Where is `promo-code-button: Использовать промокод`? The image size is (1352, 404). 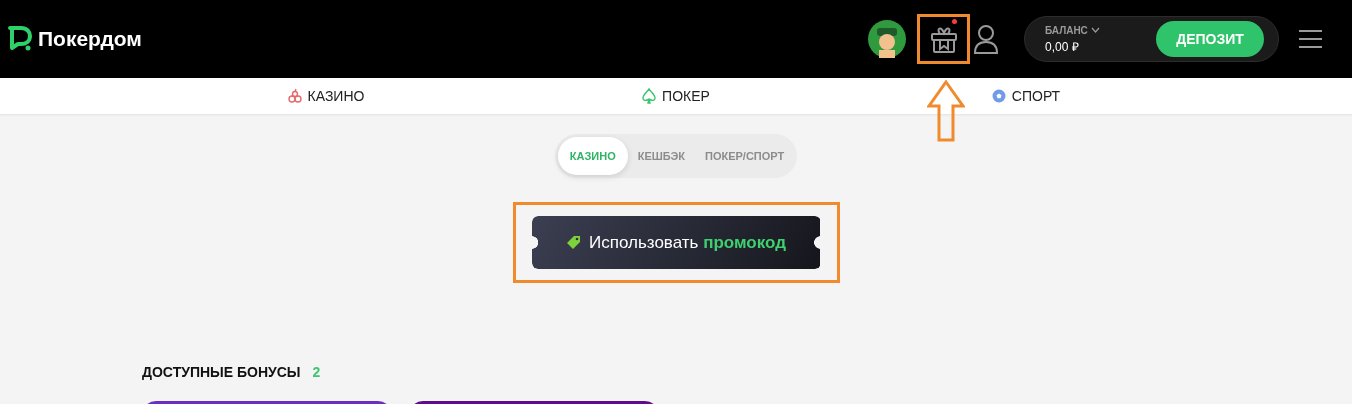
promo-code-button: Использовать промокод is located at coordinates (676, 242).